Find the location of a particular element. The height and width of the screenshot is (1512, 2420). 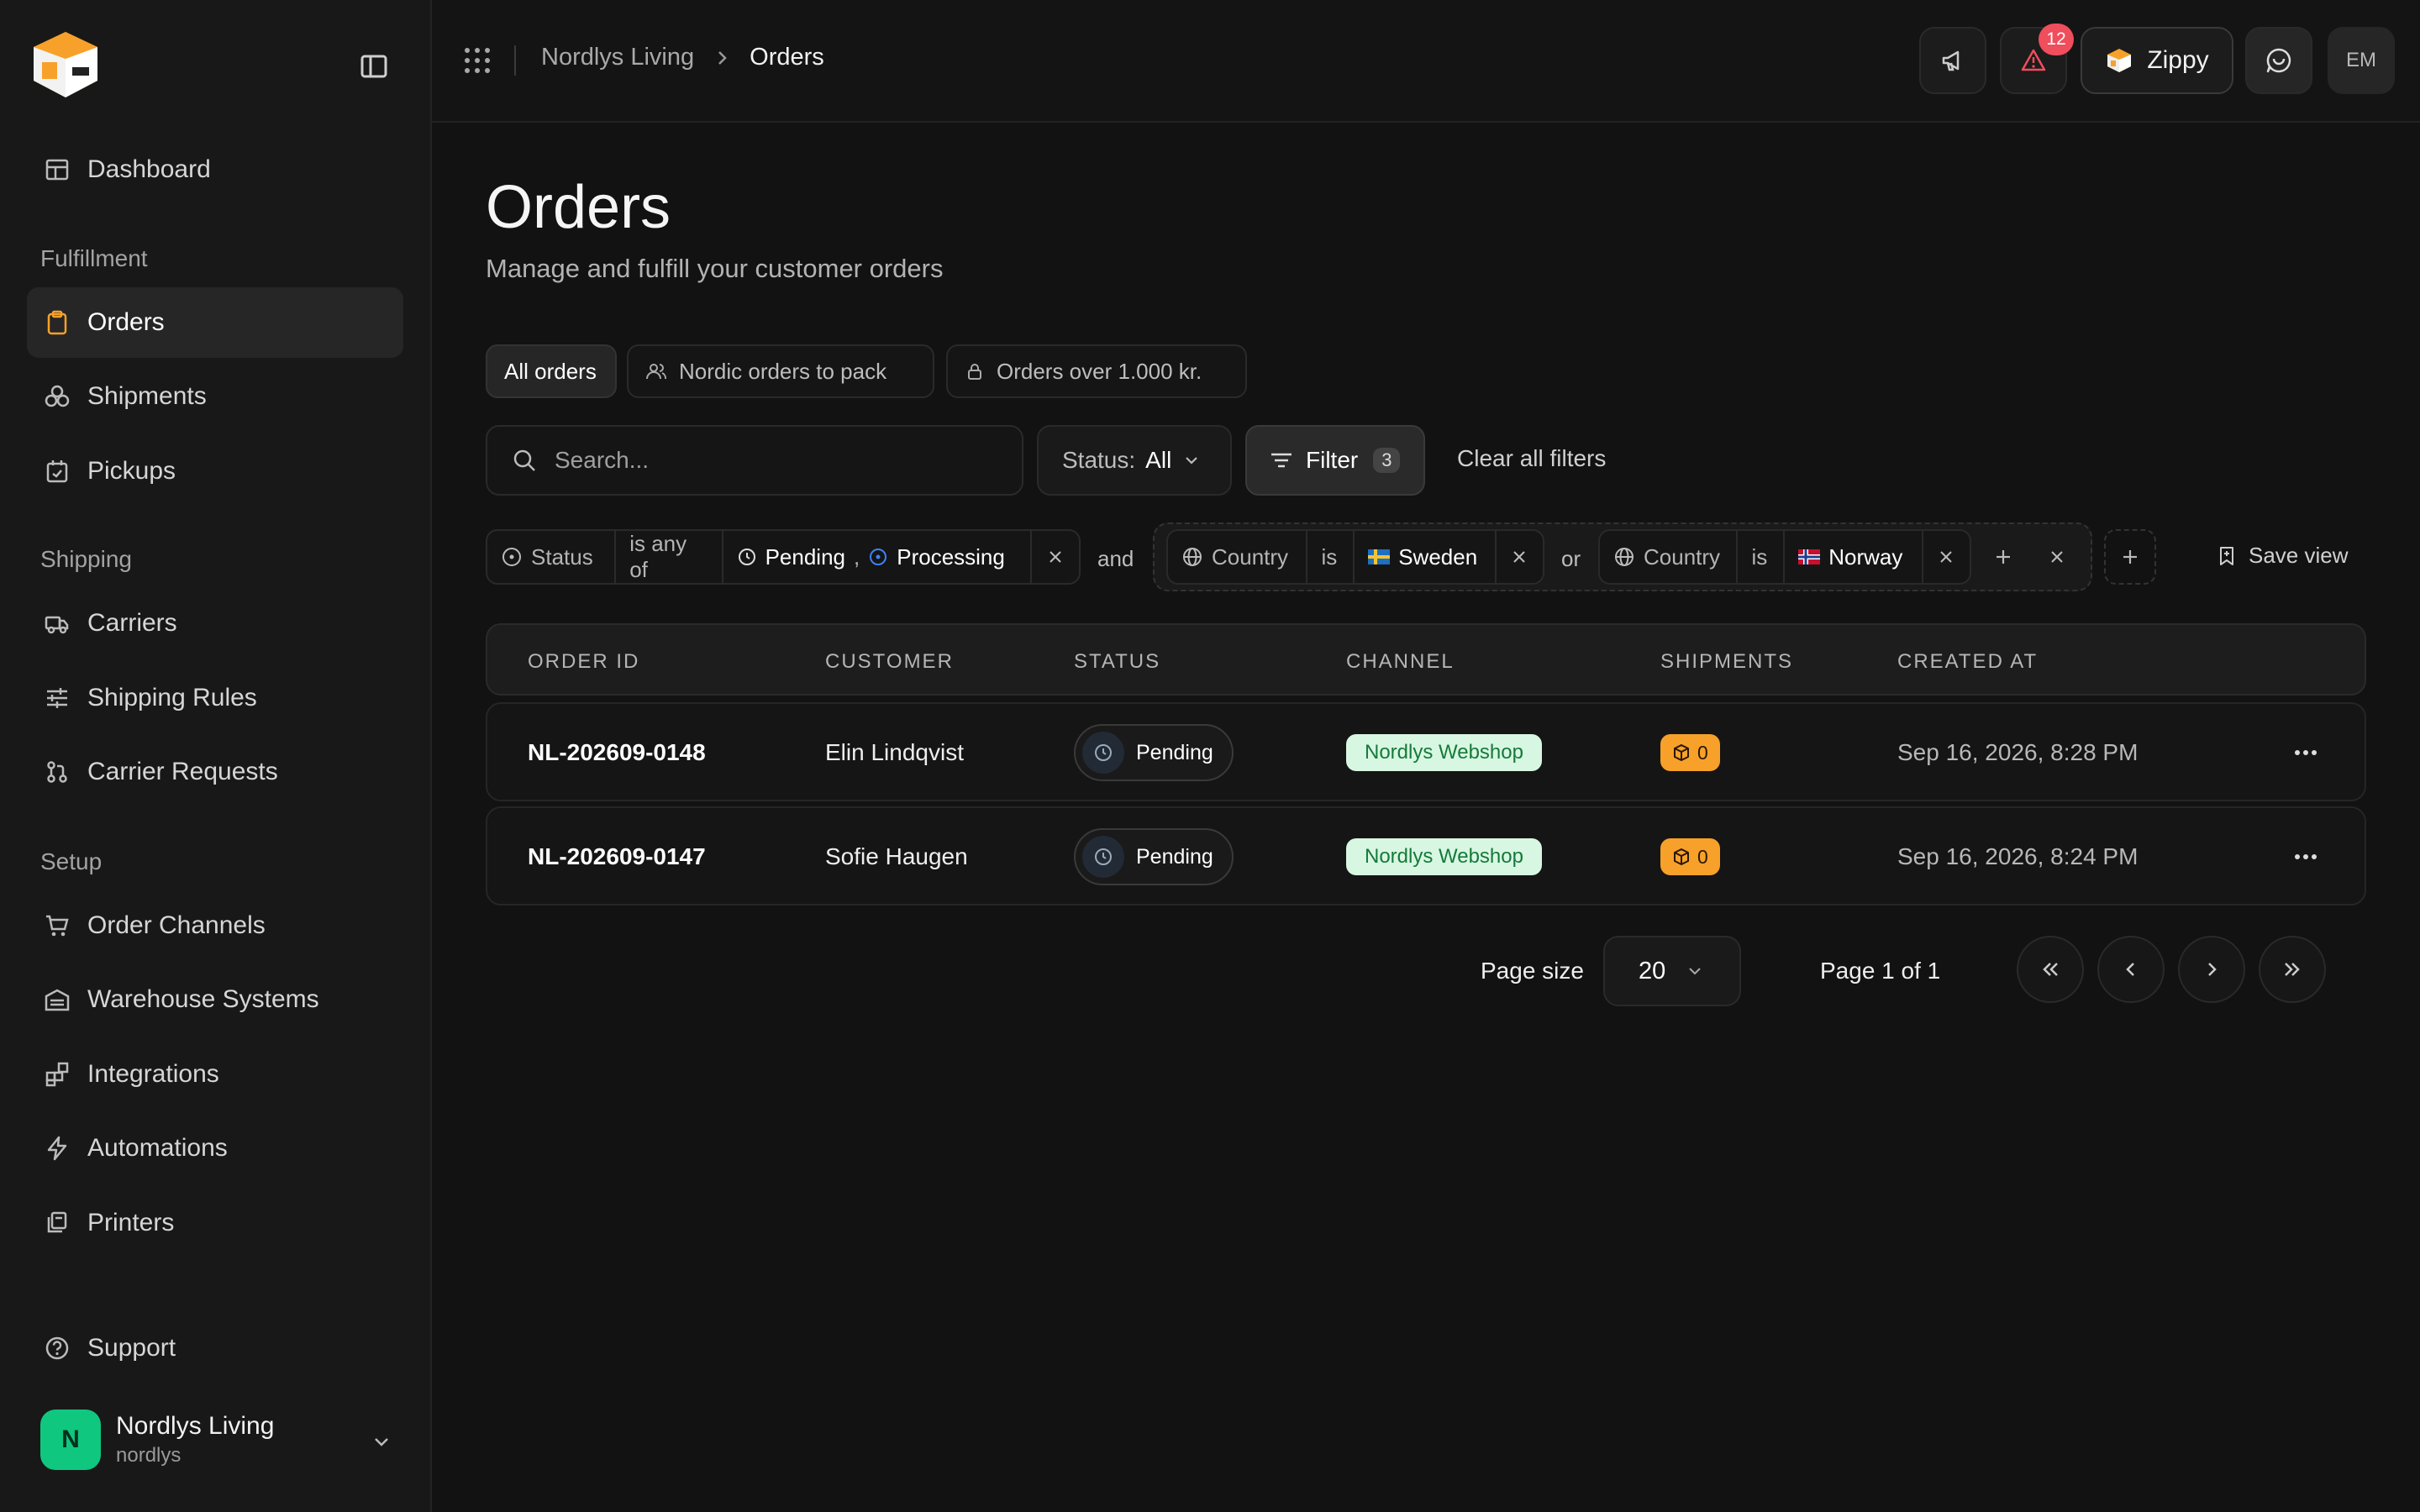

add-or-condition-button is located at coordinates (2003, 557).